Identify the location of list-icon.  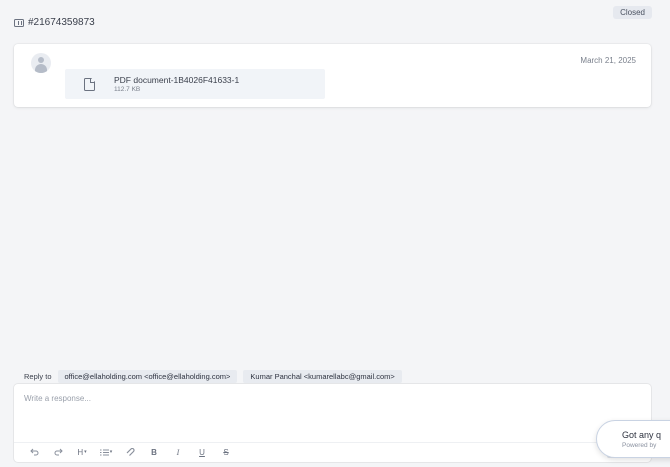
(104, 452).